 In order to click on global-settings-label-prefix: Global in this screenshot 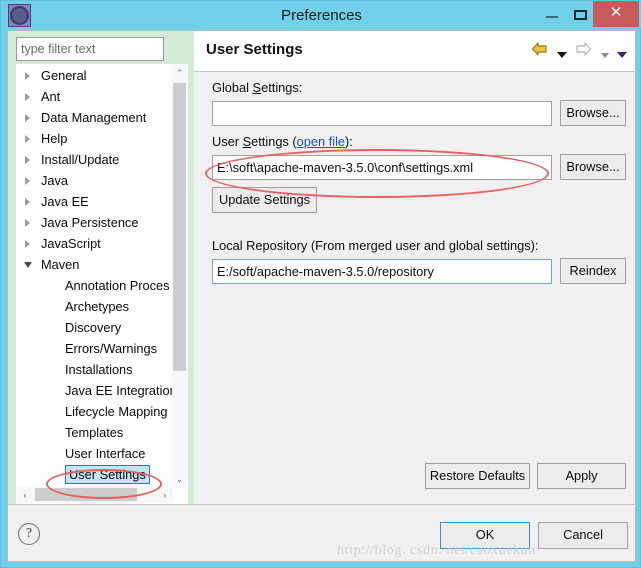, I will do `click(232, 87)`.